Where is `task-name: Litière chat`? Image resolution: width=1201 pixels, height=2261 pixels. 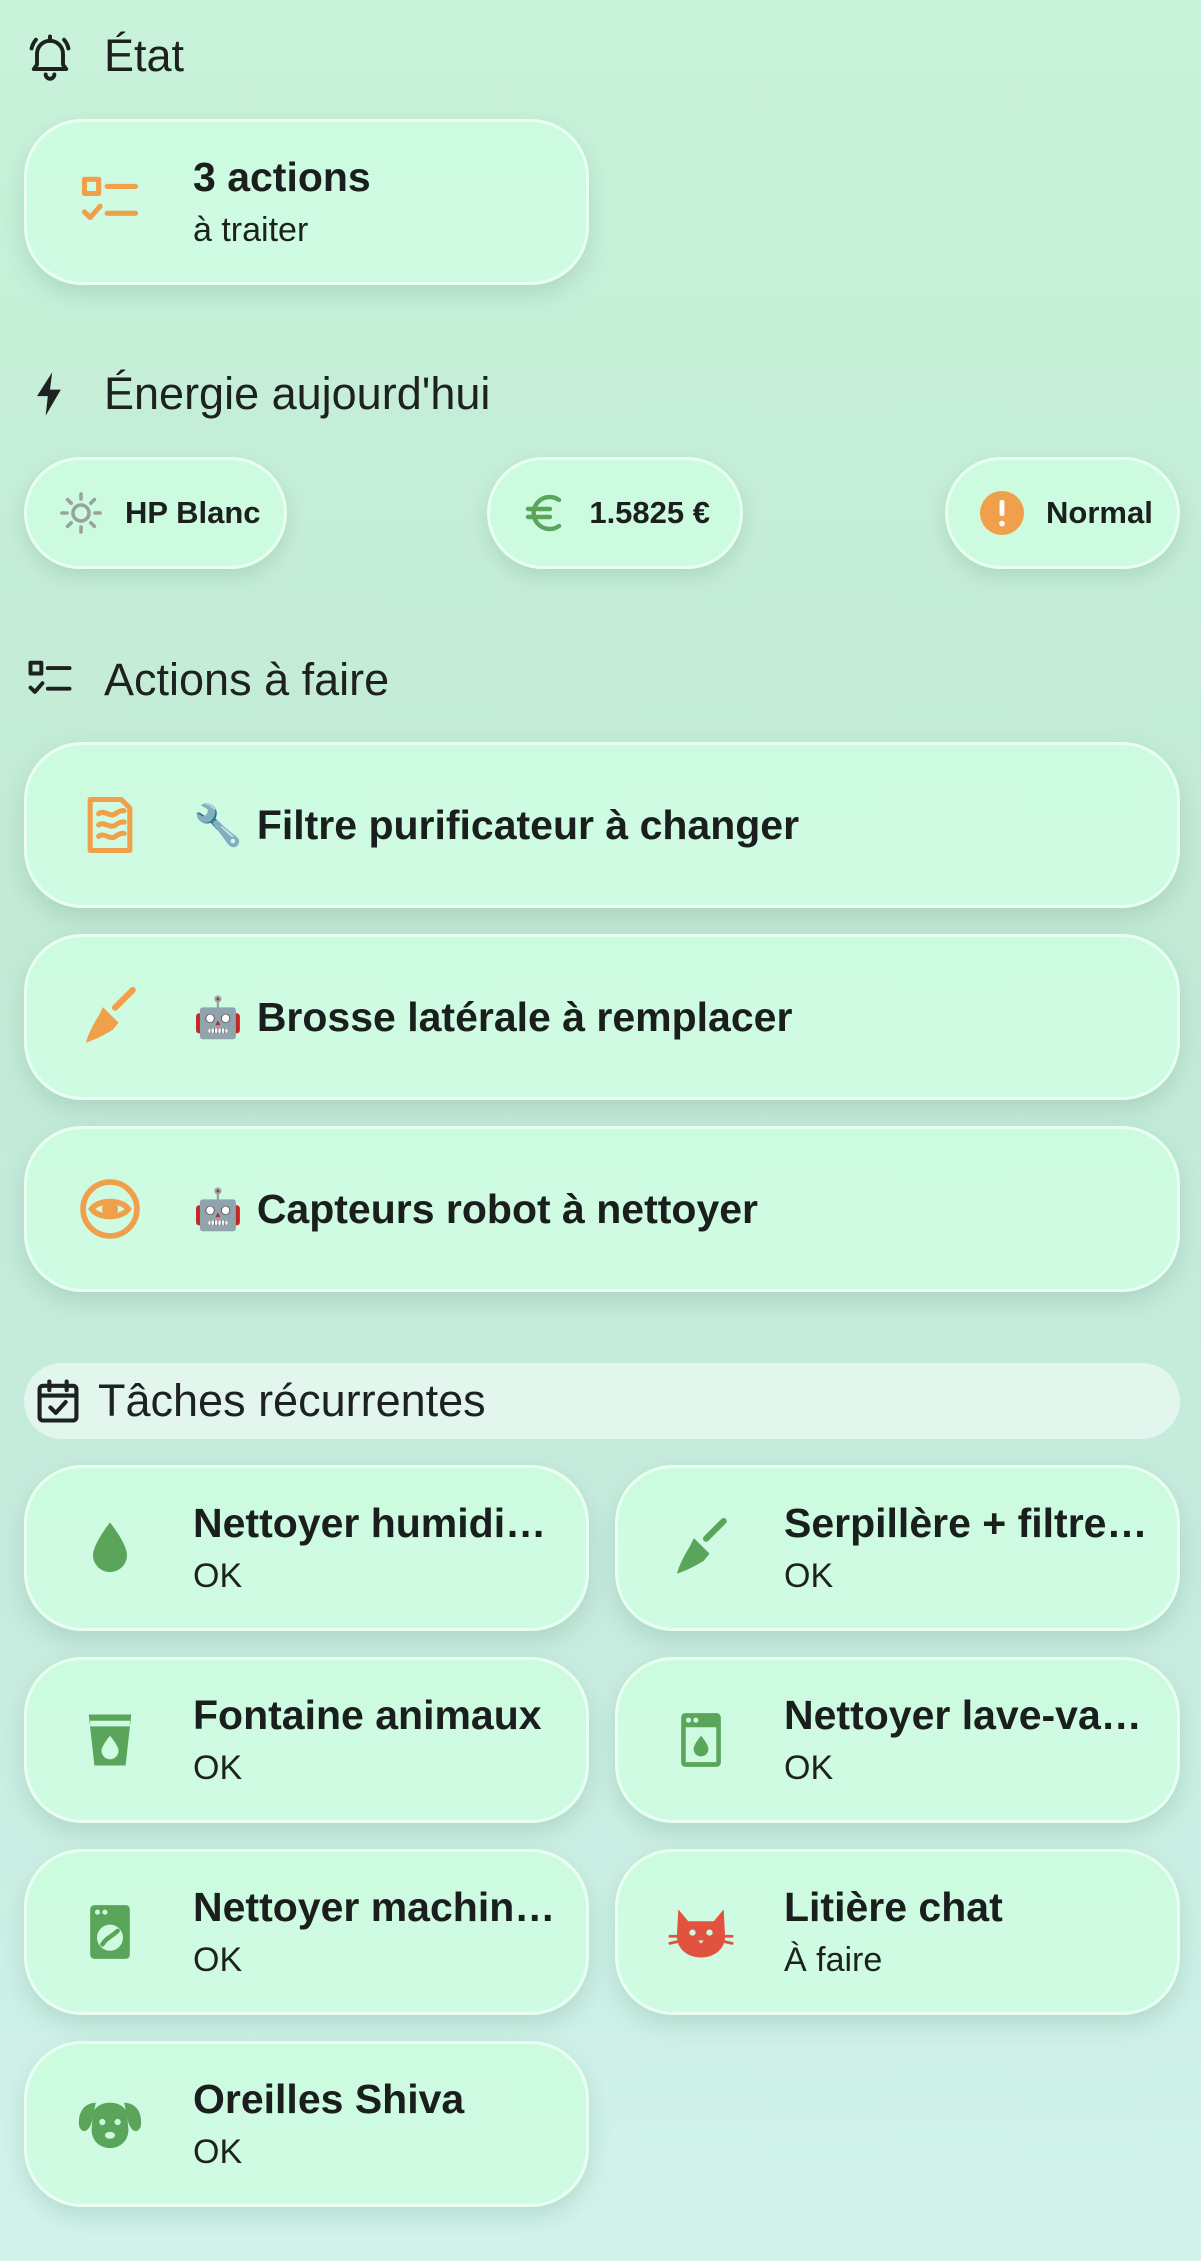
task-name: Litière chat is located at coordinates (893, 1907).